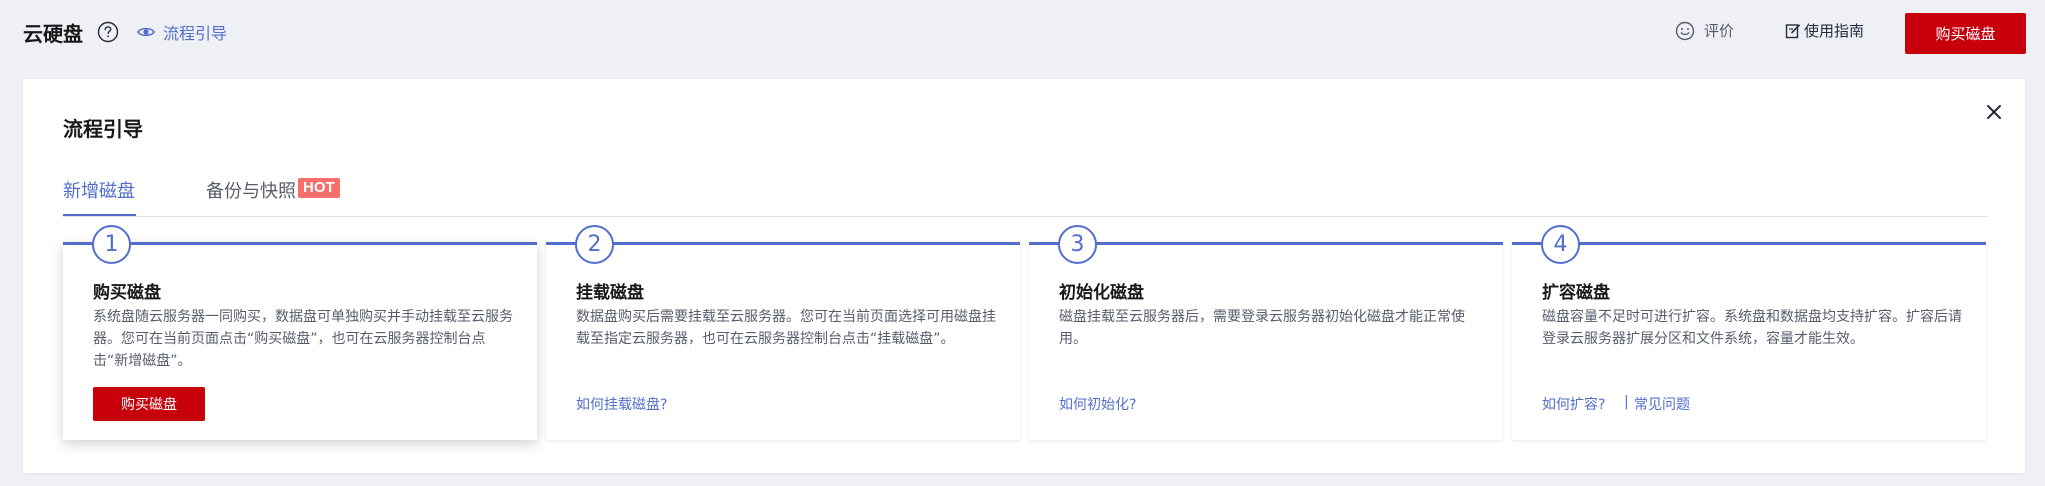 The image size is (2045, 486). What do you see at coordinates (149, 404) in the screenshot?
I see `step-buy-disk-button: 购买磁盘` at bounding box center [149, 404].